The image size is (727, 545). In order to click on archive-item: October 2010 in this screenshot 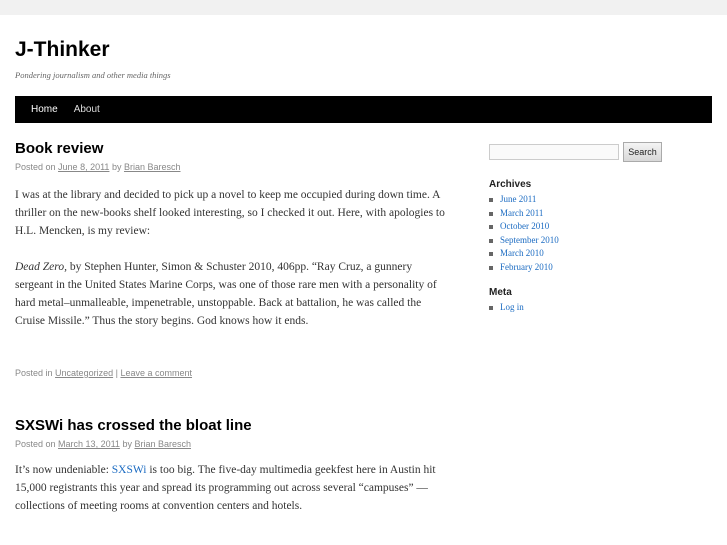, I will do `click(599, 227)`.